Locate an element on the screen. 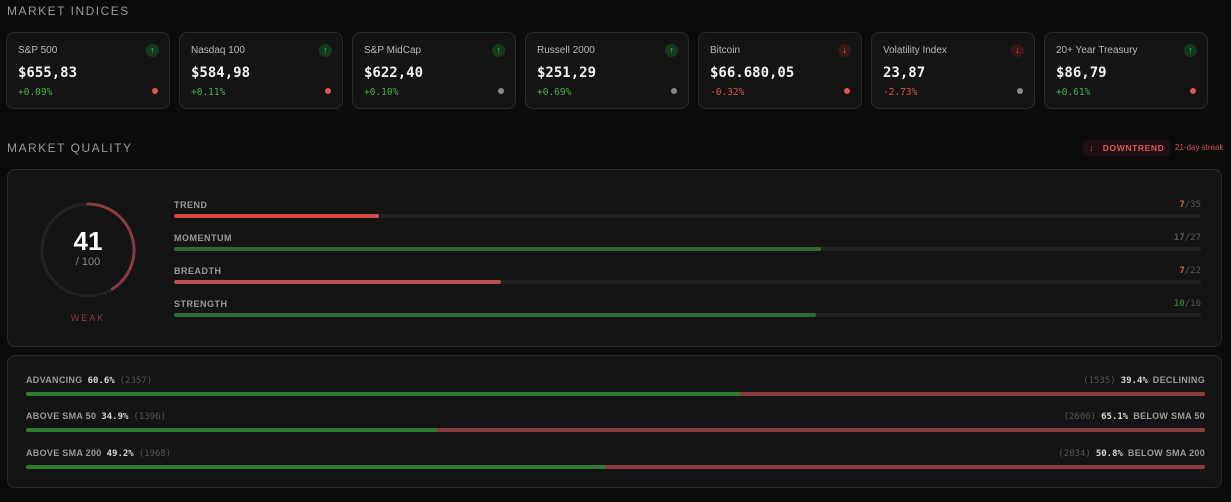 The height and width of the screenshot is (502, 1231). metric-num: 17 is located at coordinates (1179, 238).